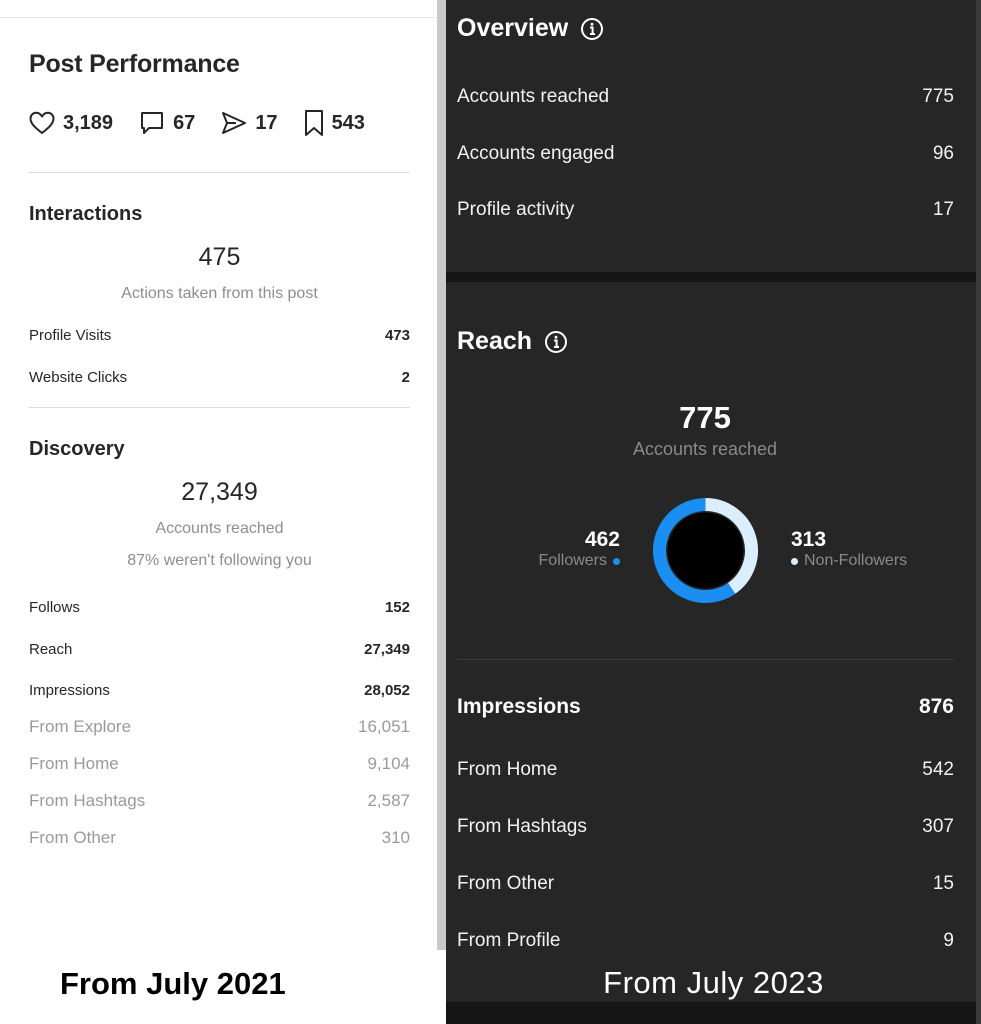  Describe the element at coordinates (705, 210) in the screenshot. I see `profile-activity-row: Profile activity 17` at that location.